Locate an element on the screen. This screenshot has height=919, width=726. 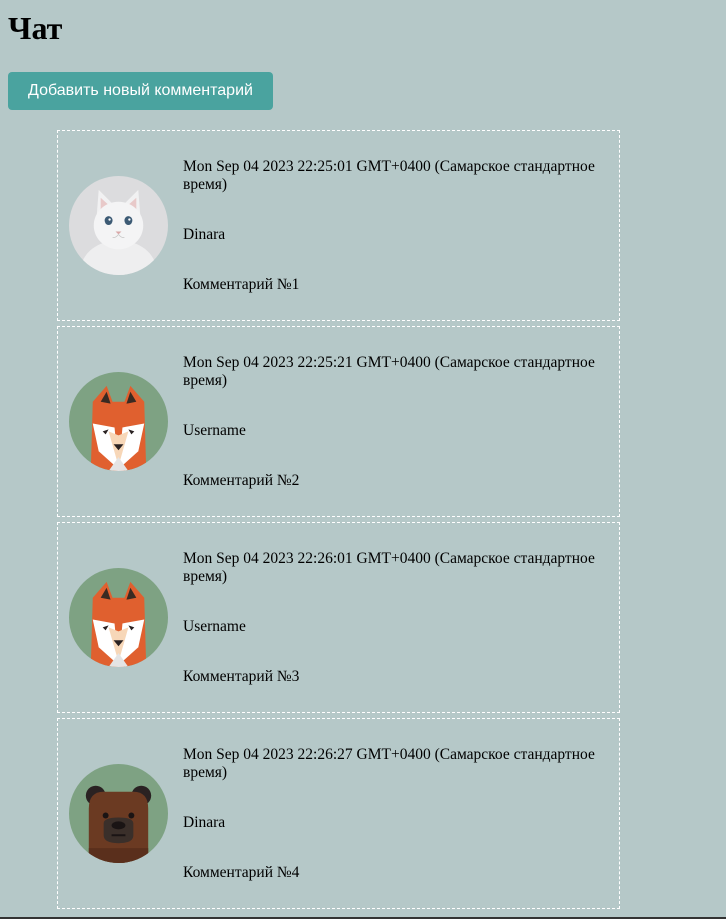
comment-text: Комментарий №3 is located at coordinates (241, 676).